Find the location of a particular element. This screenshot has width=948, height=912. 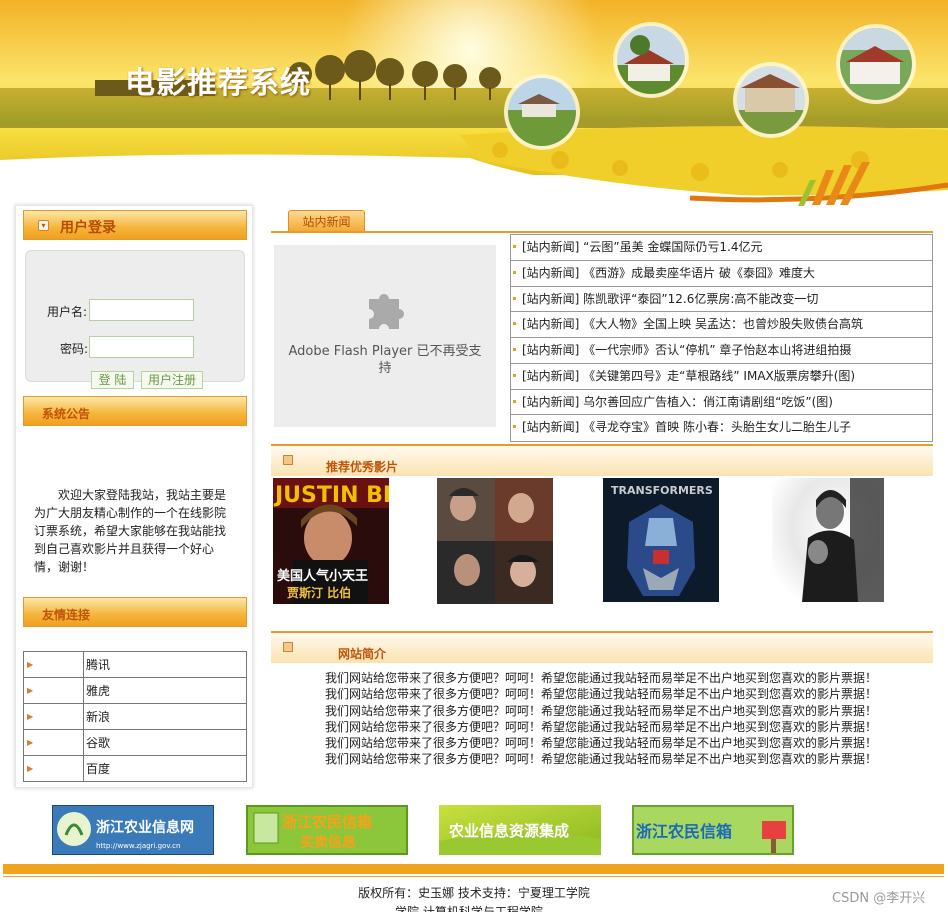

friend-link-tencent: 腾讯 is located at coordinates (165, 664).